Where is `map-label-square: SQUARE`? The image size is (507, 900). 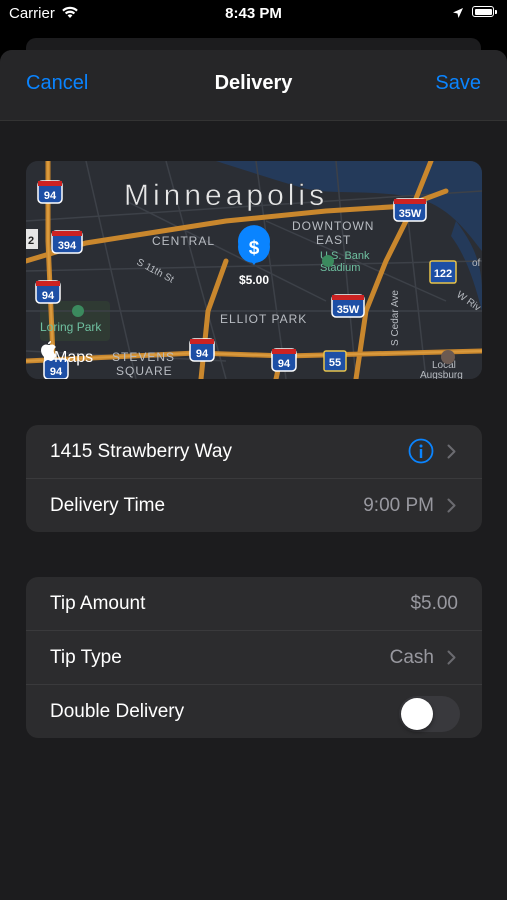
map-label-square: SQUARE is located at coordinates (144, 371).